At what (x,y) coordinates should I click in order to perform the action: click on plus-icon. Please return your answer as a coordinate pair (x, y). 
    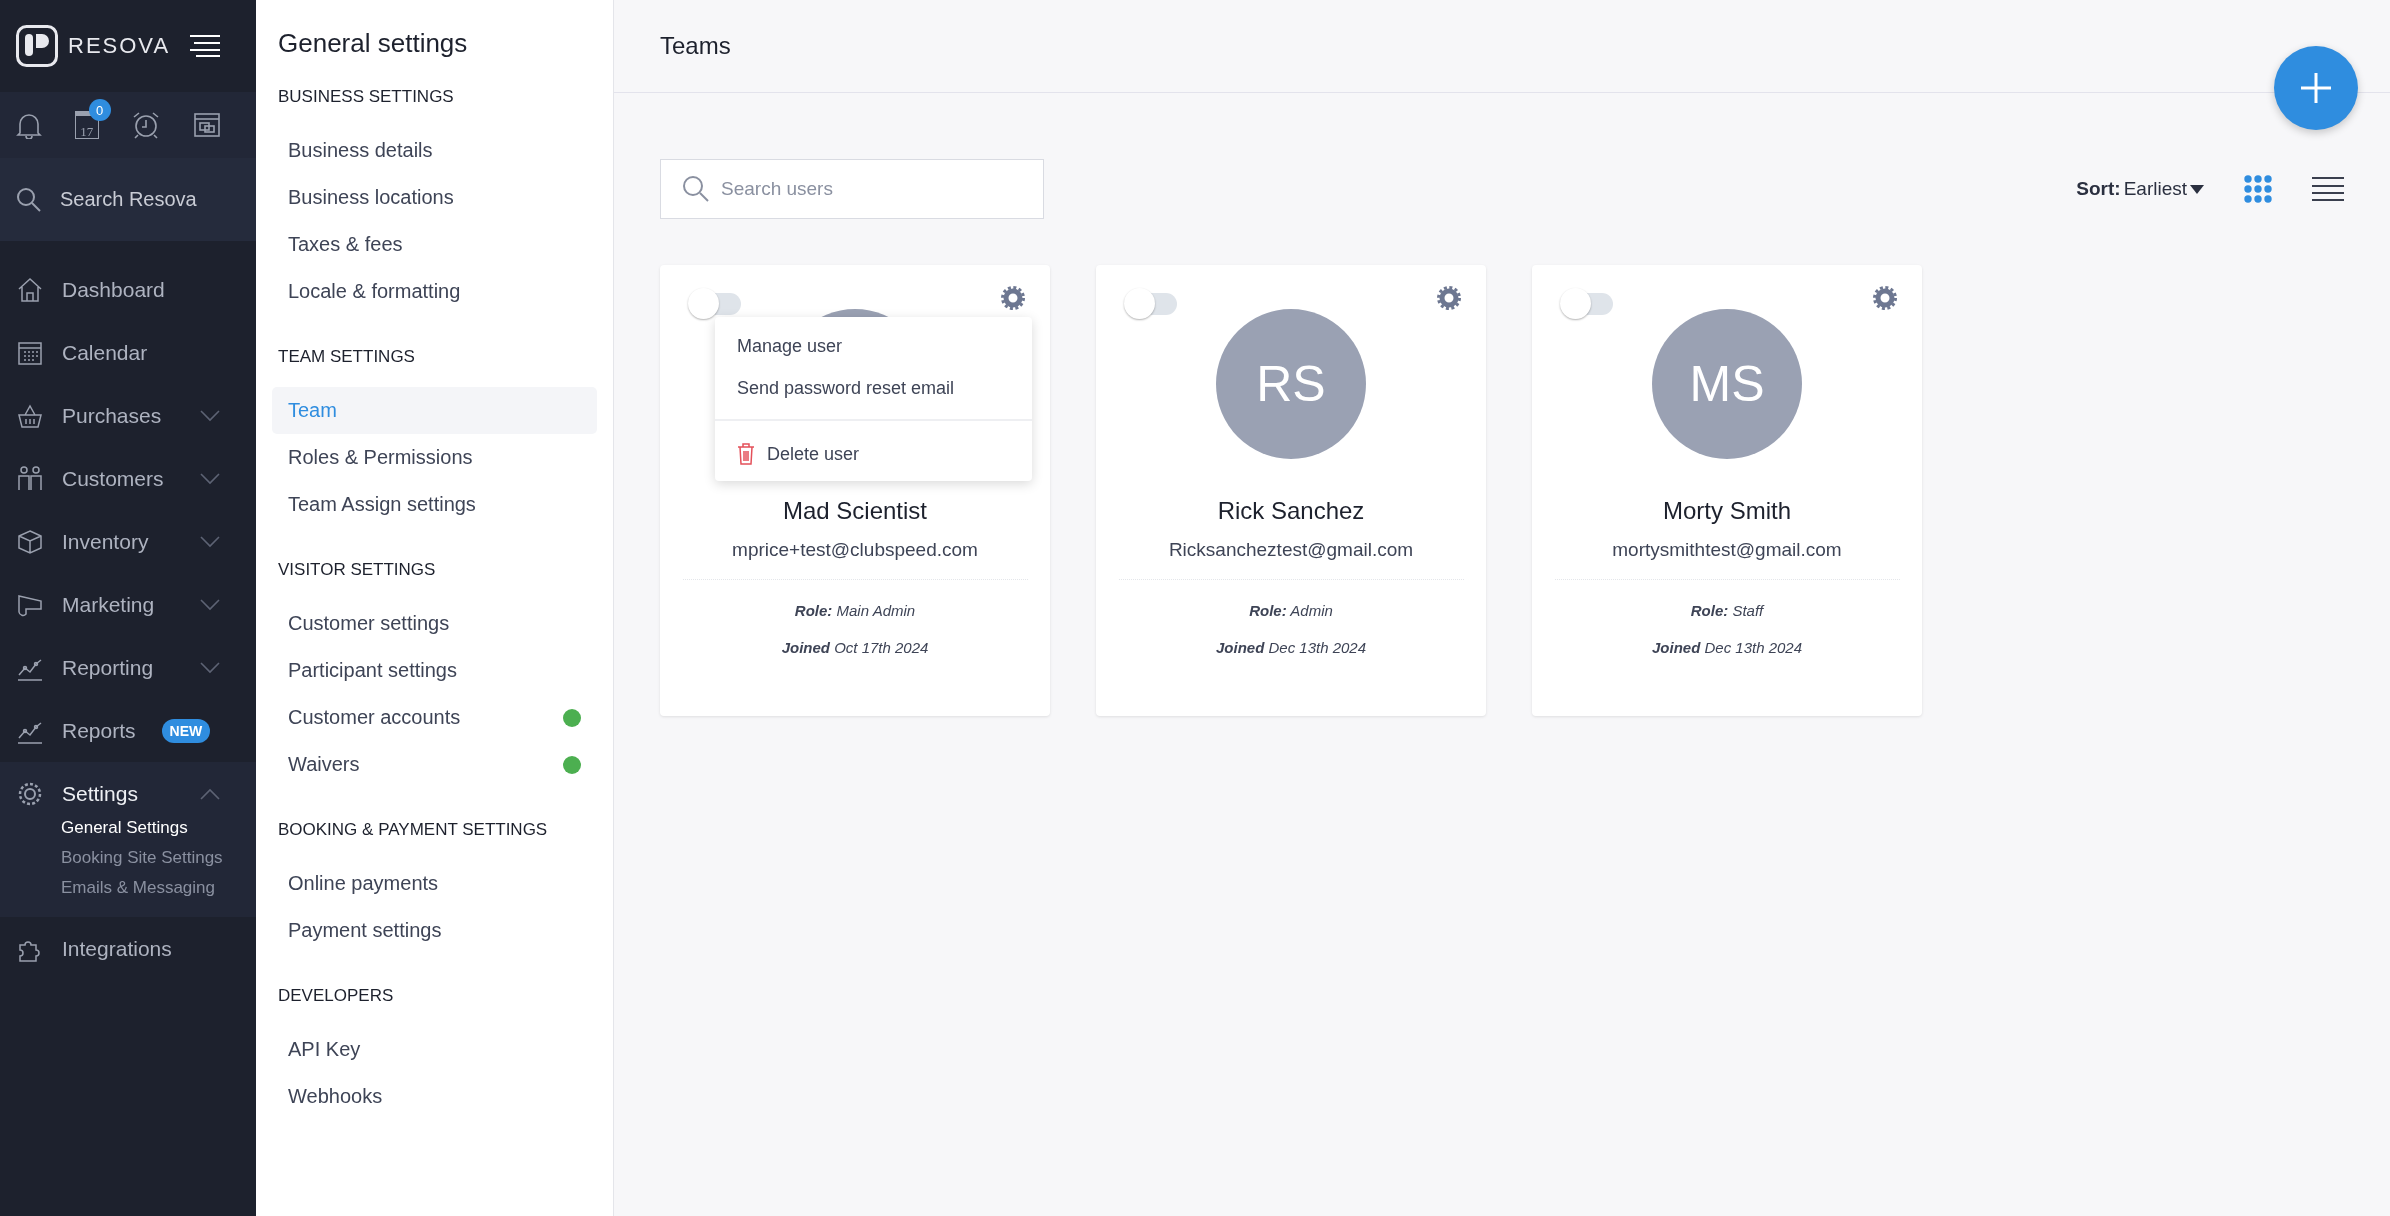
    Looking at the image, I should click on (2316, 88).